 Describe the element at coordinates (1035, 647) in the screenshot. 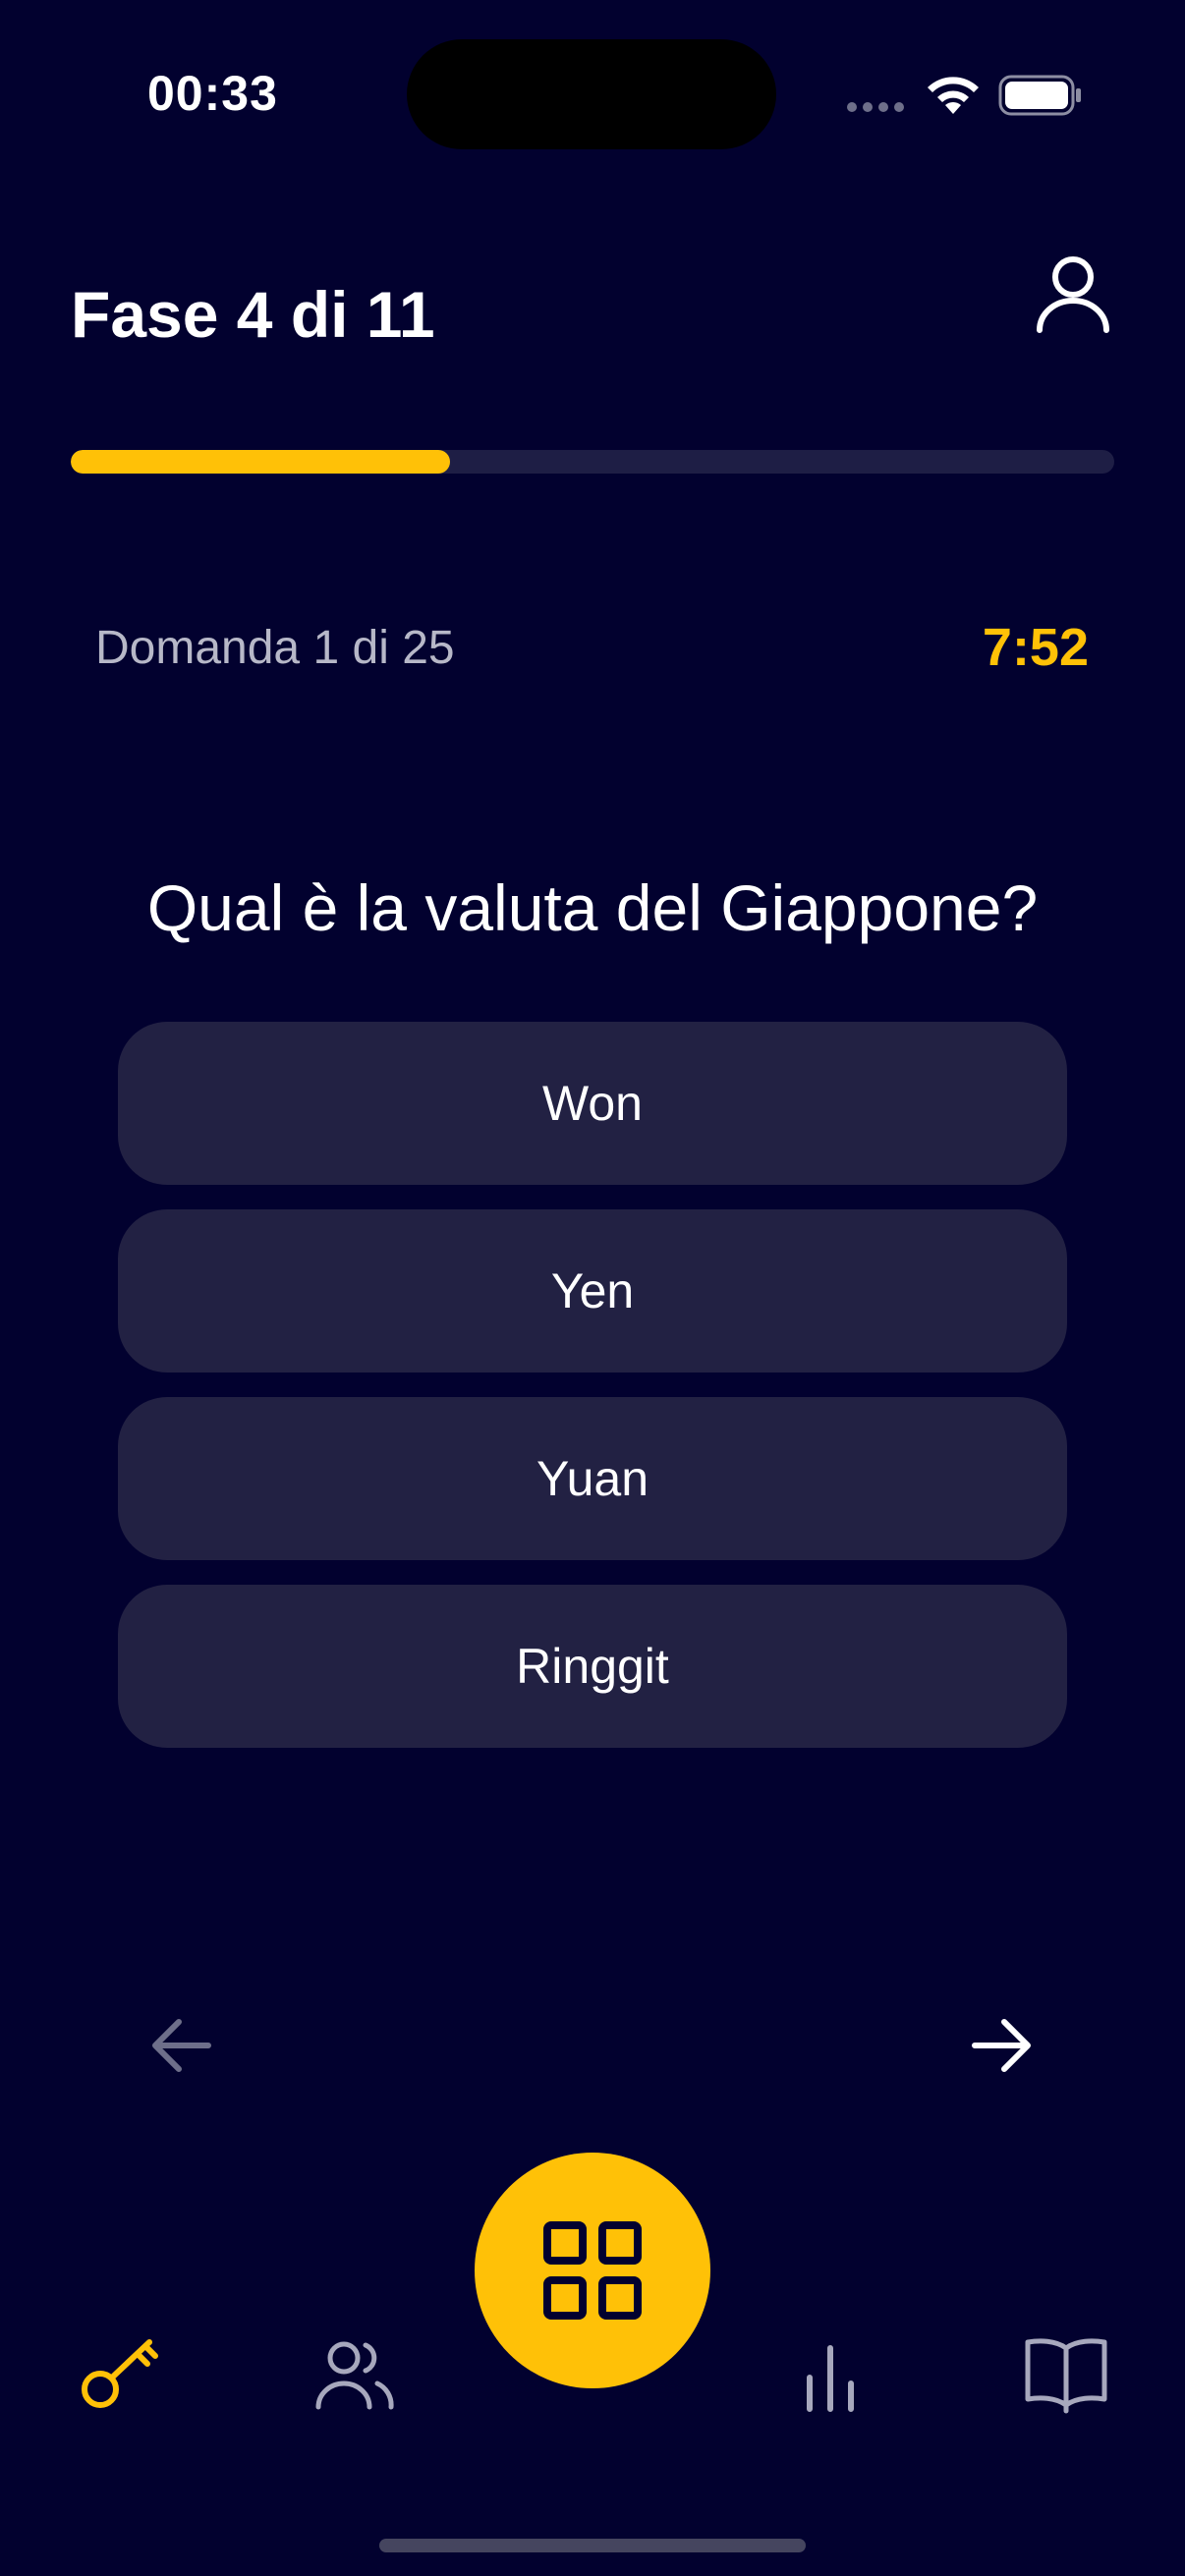

I see `countdown-timer: 7:52` at that location.